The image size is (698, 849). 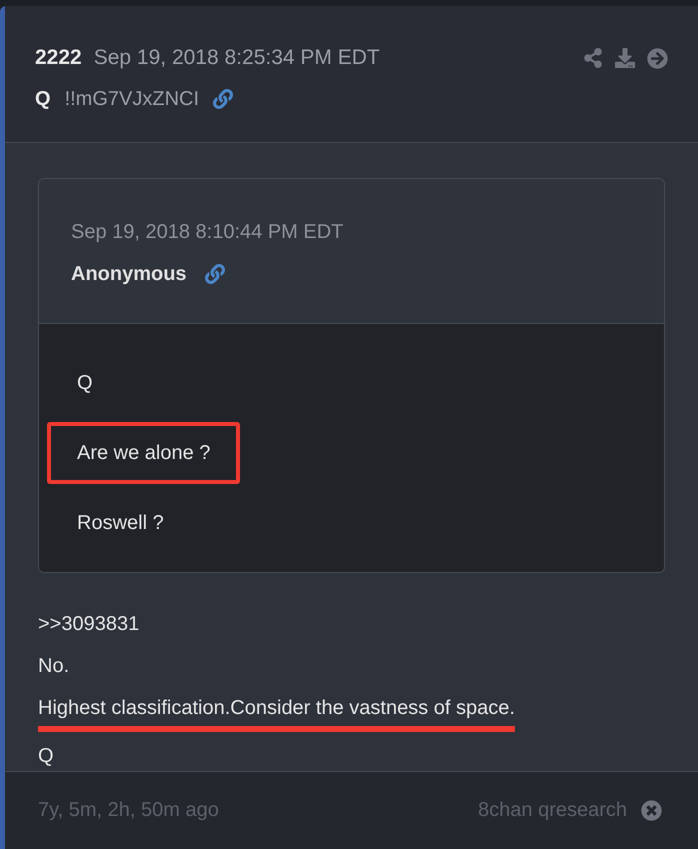 I want to click on reply-line: No., so click(x=54, y=666).